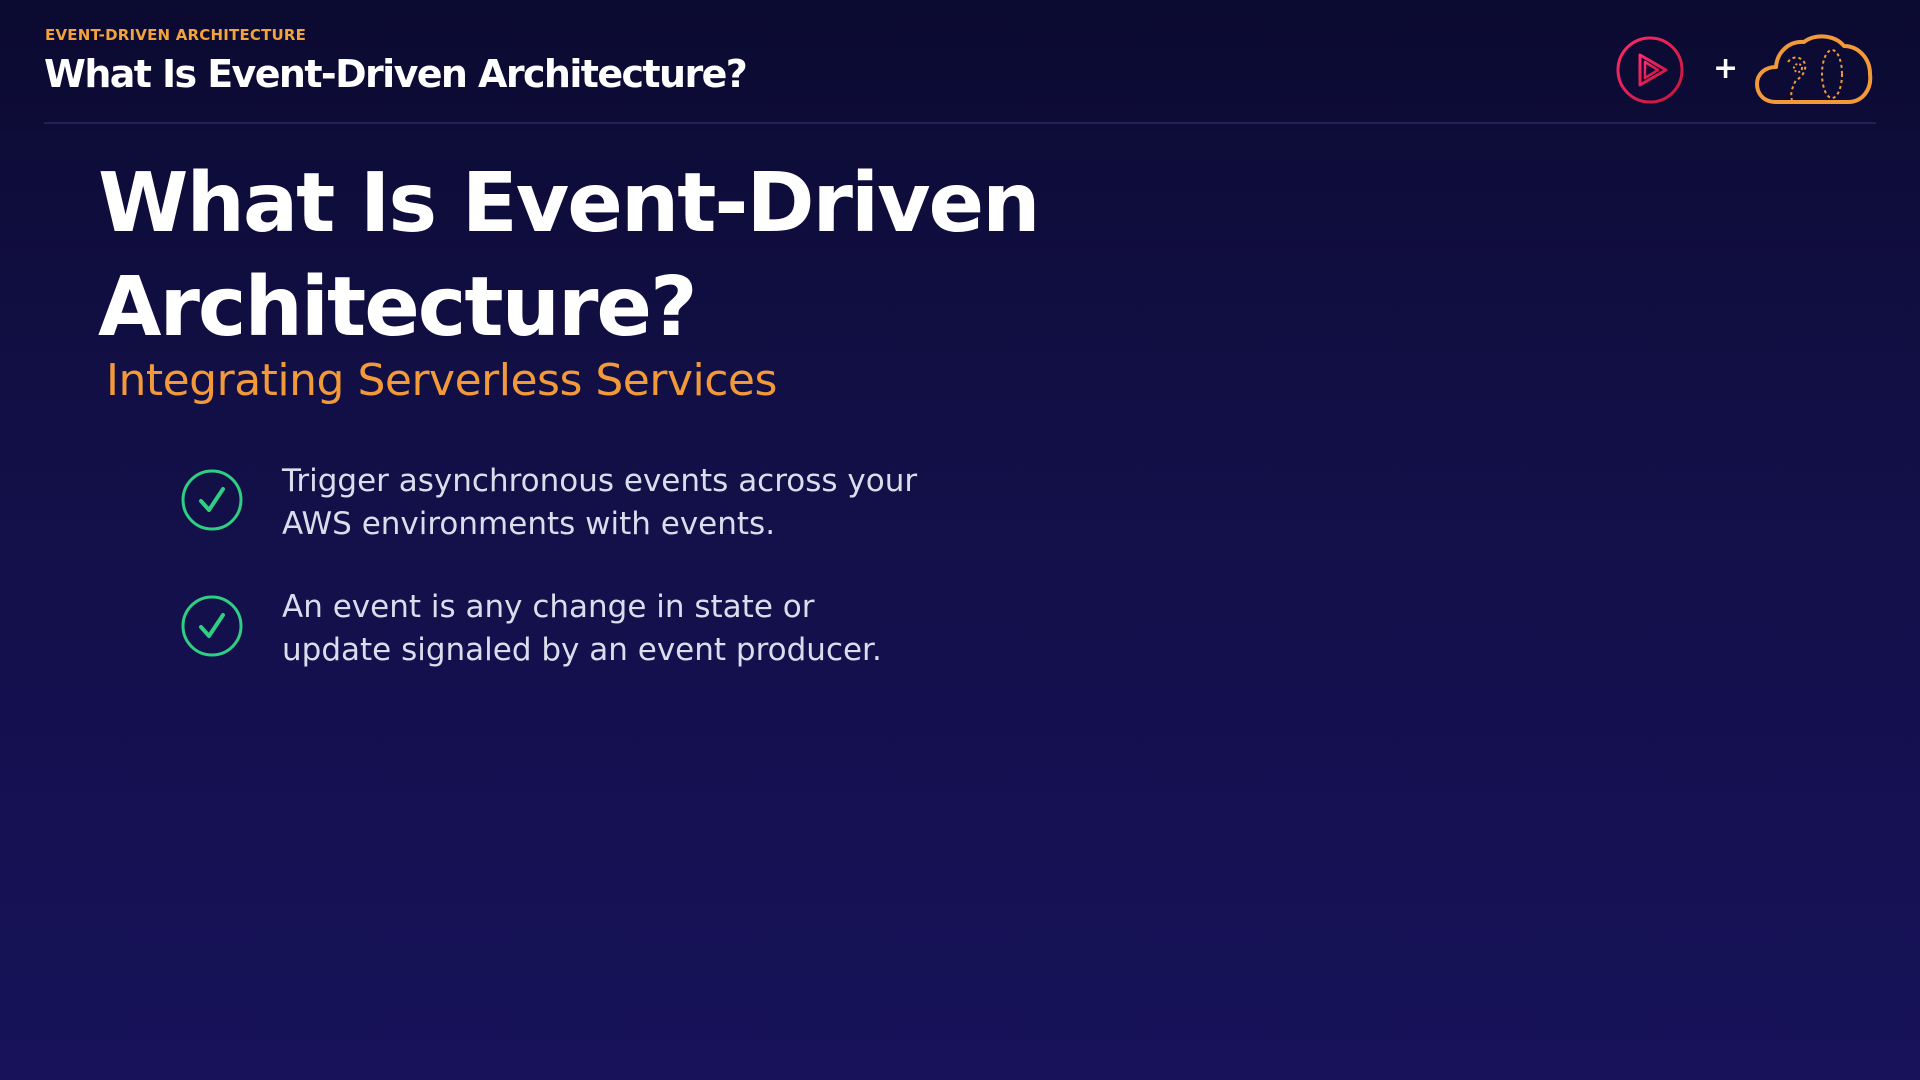 Image resolution: width=1920 pixels, height=1080 pixels. I want to click on cloud-icon, so click(1814, 69).